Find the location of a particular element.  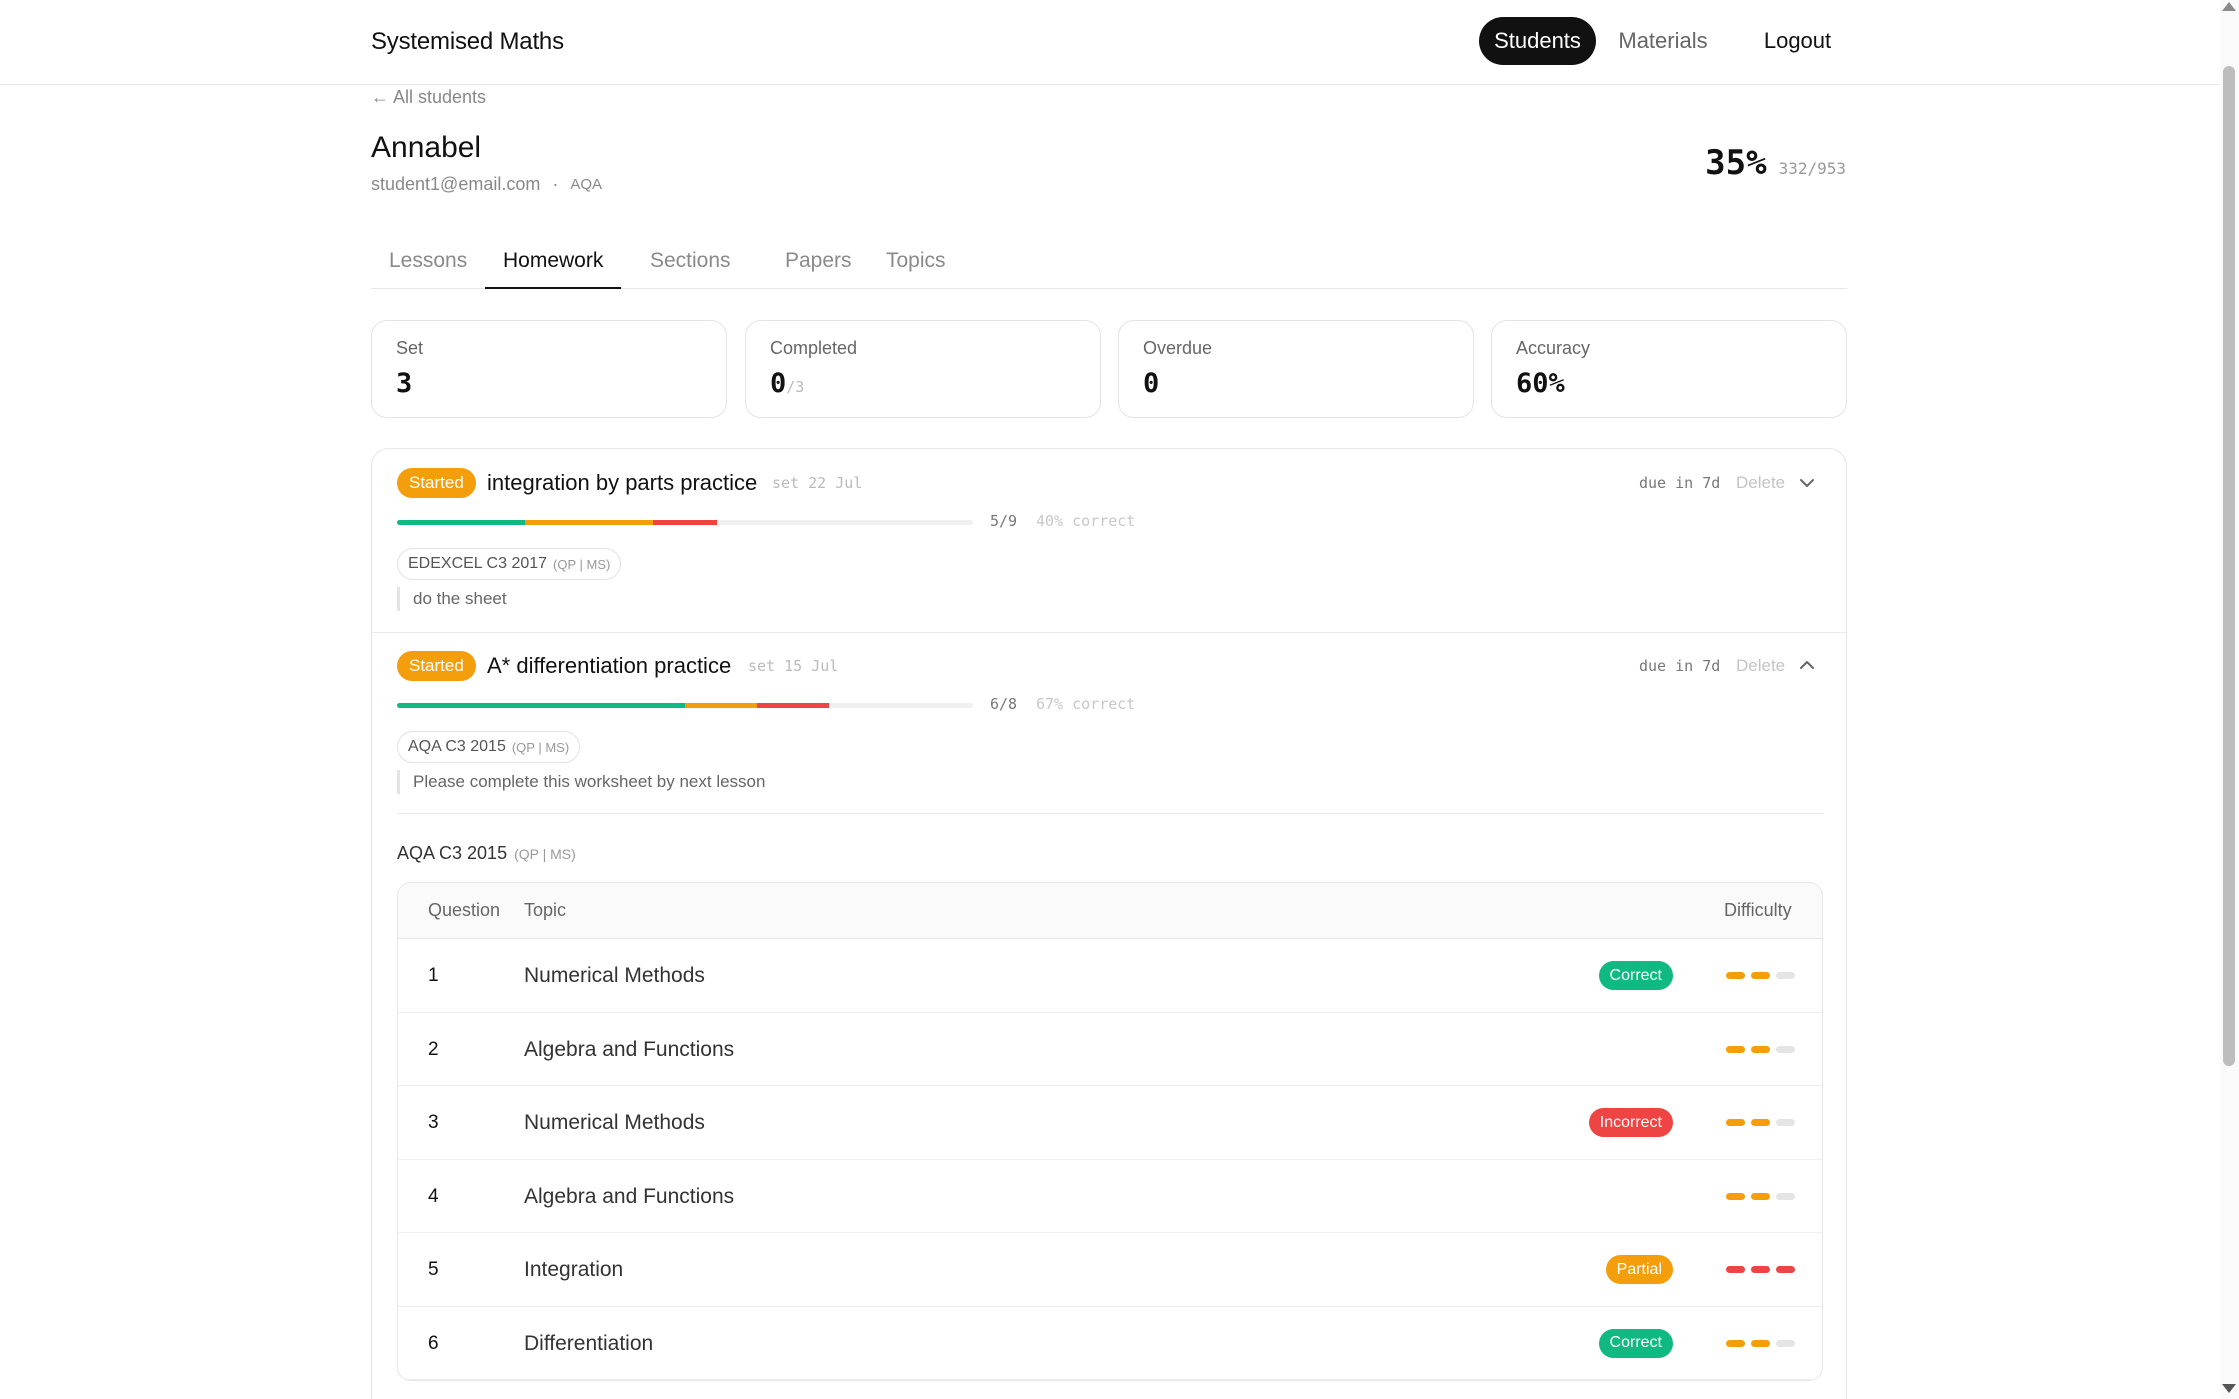

paper-heading: AQA C3 2015 (QP | MS) is located at coordinates (486, 853).